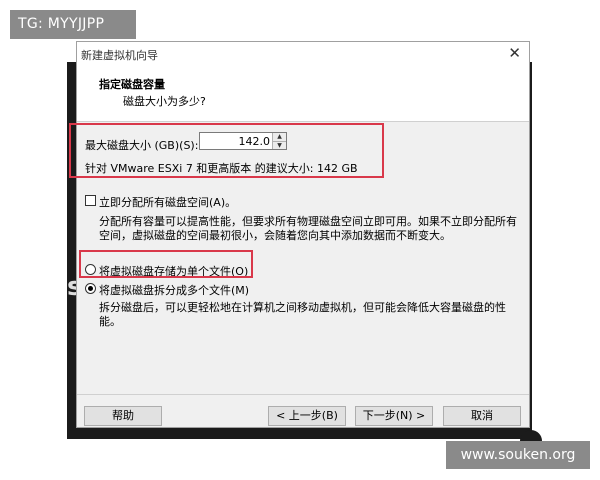 The width and height of the screenshot is (600, 480). I want to click on page-subtitle: 磁盘大小为多少?, so click(164, 101).